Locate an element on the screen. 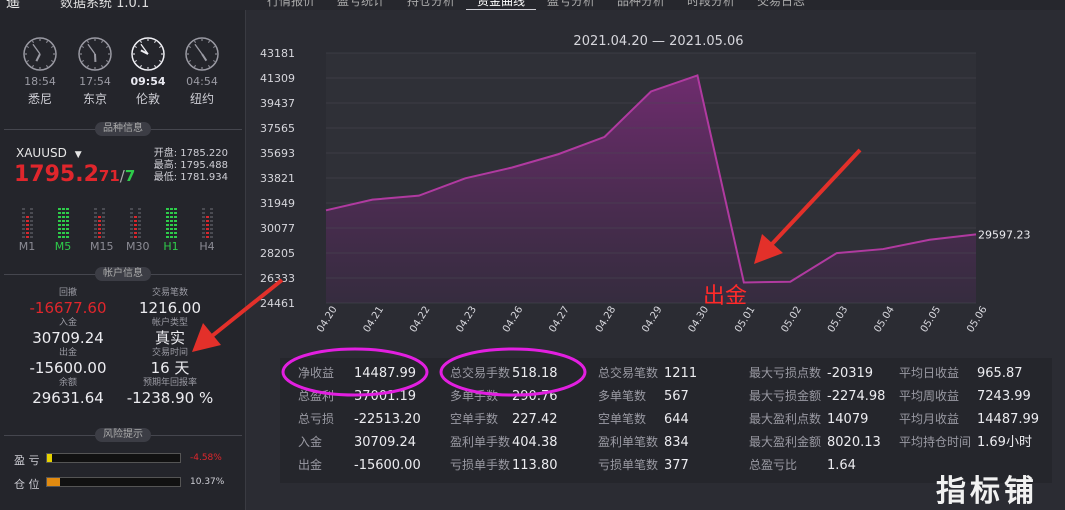  stat-value: 567 is located at coordinates (676, 396).